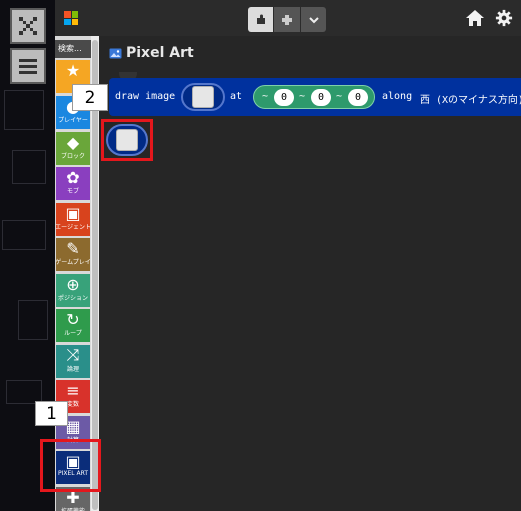  Describe the element at coordinates (71, 18) in the screenshot. I see `microsoft-logo-icon` at that location.